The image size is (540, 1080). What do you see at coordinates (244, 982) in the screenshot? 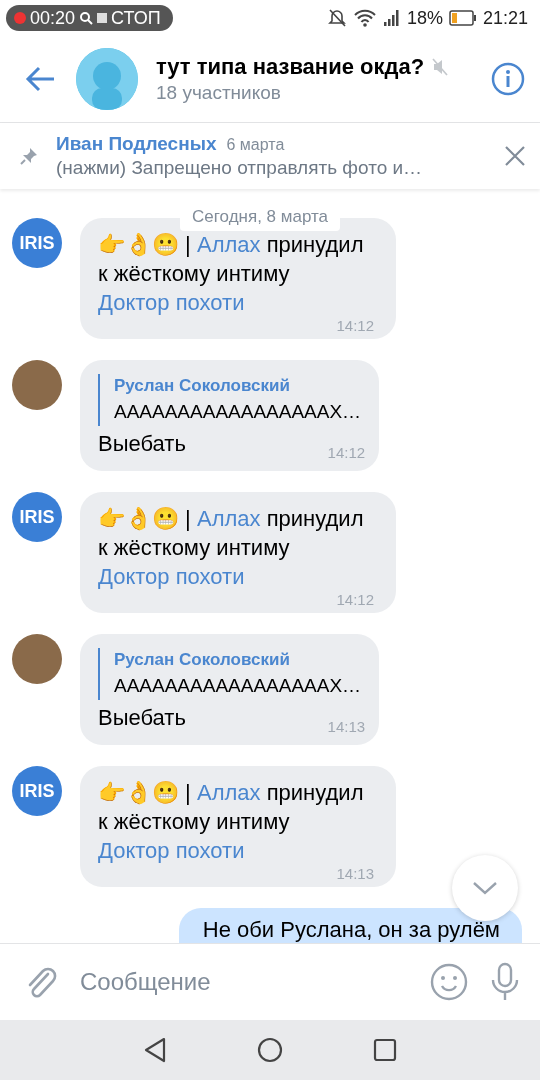
I see `message-input-field: Сообщение` at bounding box center [244, 982].